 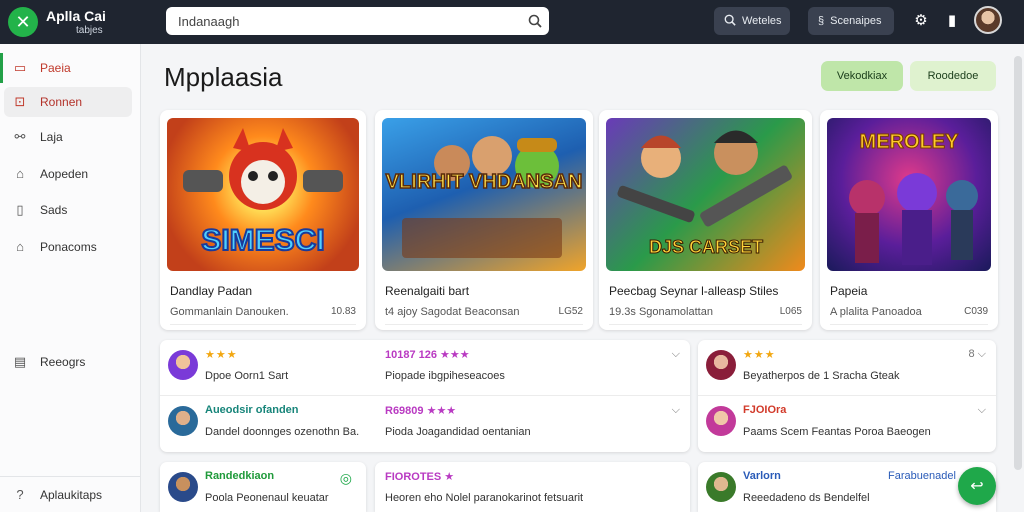 I want to click on game-thumbnail: SIMESCI, so click(x=263, y=194).